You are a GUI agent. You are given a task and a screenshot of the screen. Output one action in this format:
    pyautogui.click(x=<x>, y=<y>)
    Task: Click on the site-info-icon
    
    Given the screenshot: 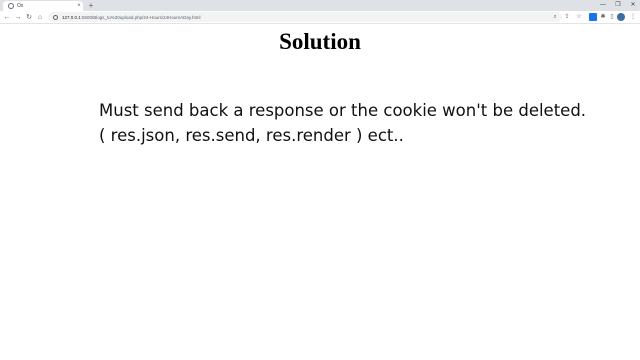 What is the action you would take?
    pyautogui.click(x=55, y=17)
    